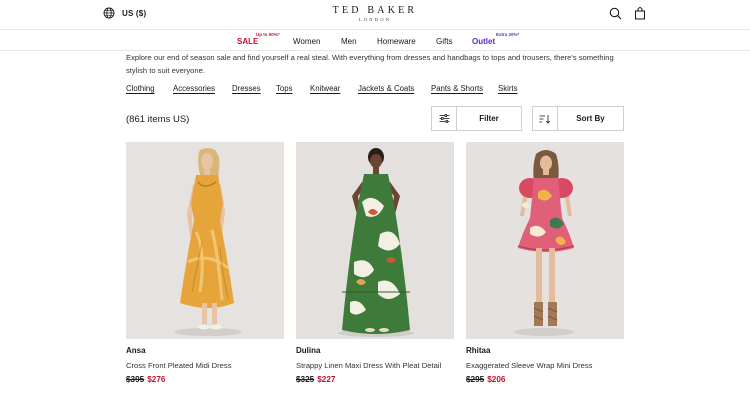 The image size is (750, 400). What do you see at coordinates (246, 88) in the screenshot?
I see `category-link-dresses: Dresses` at bounding box center [246, 88].